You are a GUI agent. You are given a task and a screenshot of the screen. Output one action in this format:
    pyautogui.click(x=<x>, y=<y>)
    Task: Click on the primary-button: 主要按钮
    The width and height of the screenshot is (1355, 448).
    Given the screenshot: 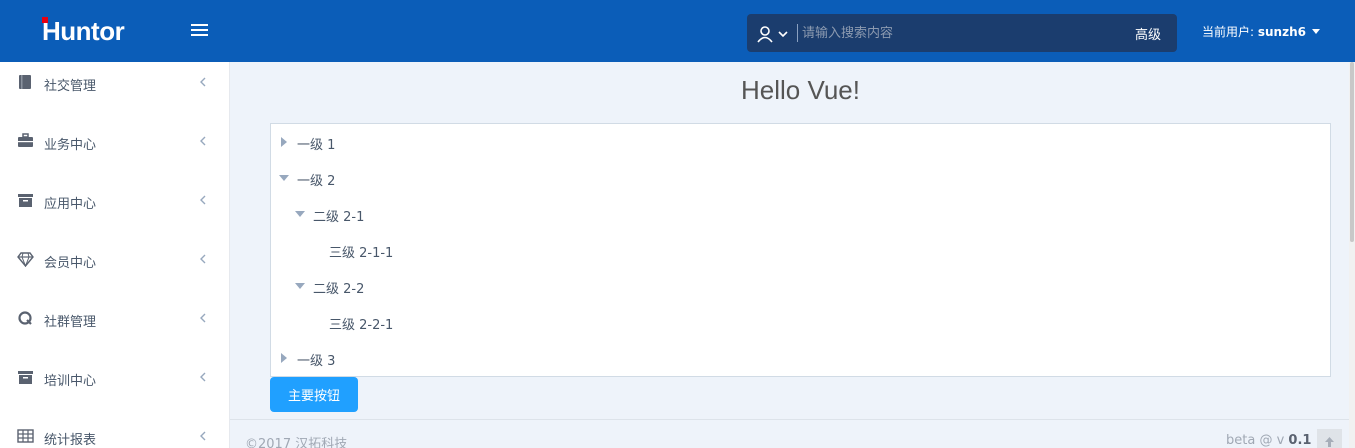 What is the action you would take?
    pyautogui.click(x=314, y=394)
    